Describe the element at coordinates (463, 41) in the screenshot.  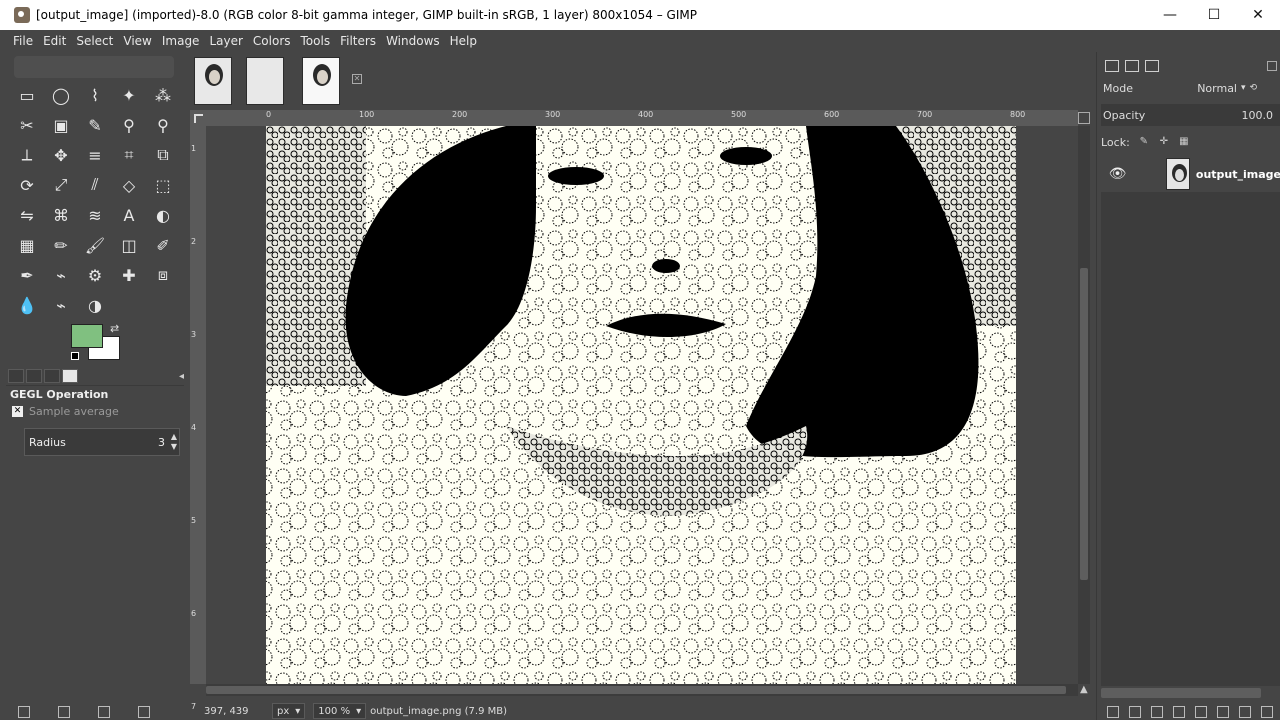
I see `menu-help: Help` at that location.